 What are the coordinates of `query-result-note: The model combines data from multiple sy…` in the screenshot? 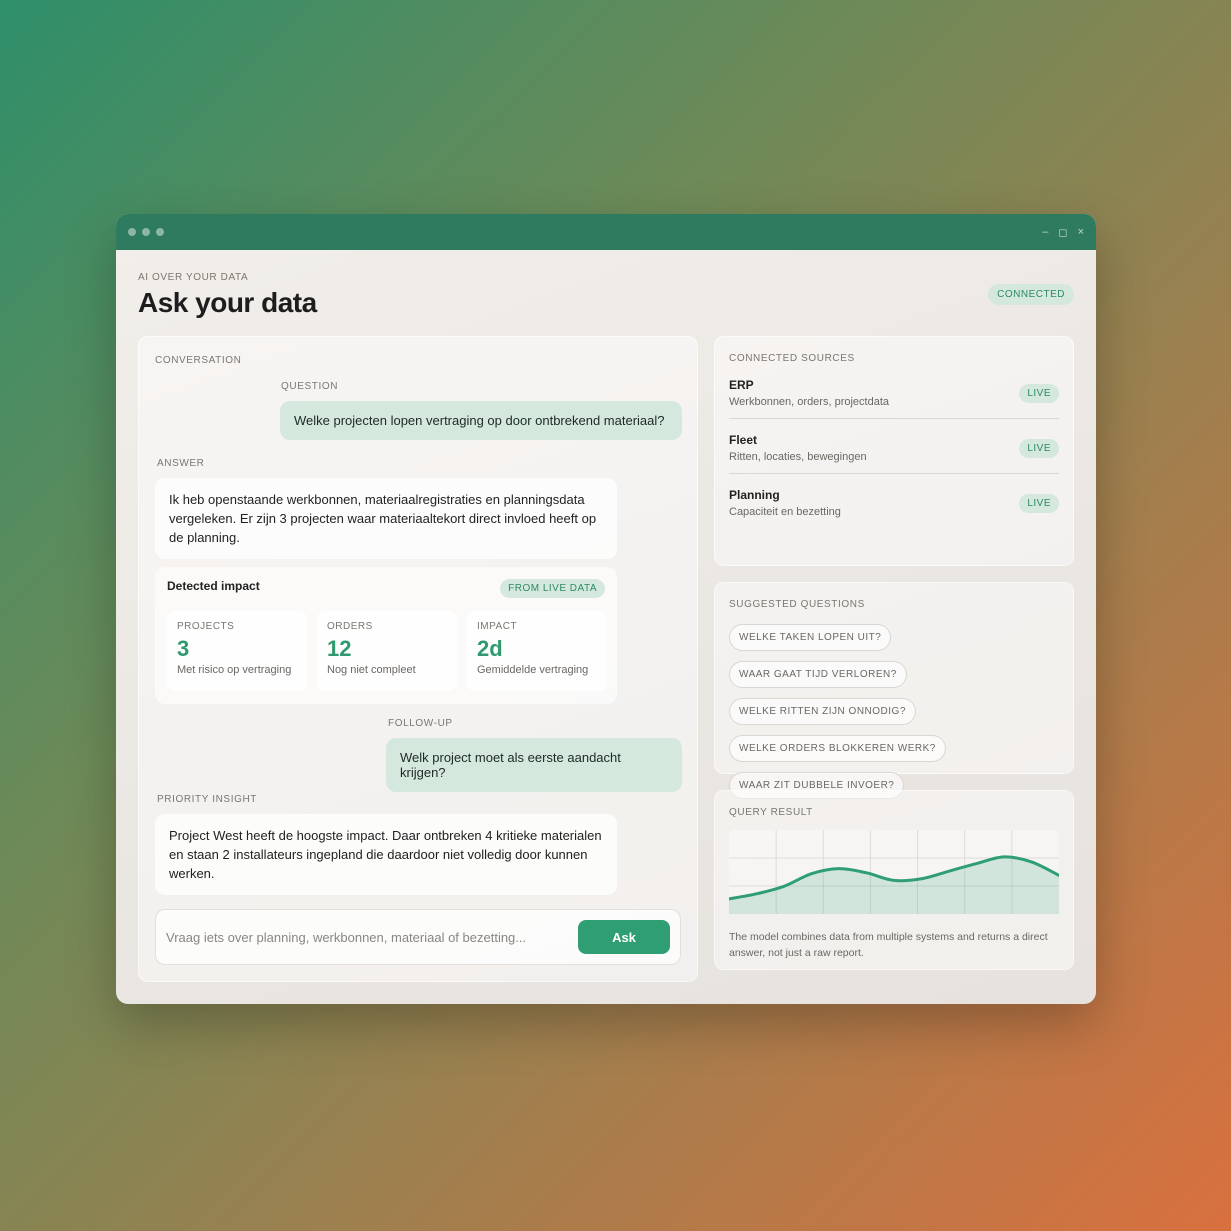 It's located at (888, 945).